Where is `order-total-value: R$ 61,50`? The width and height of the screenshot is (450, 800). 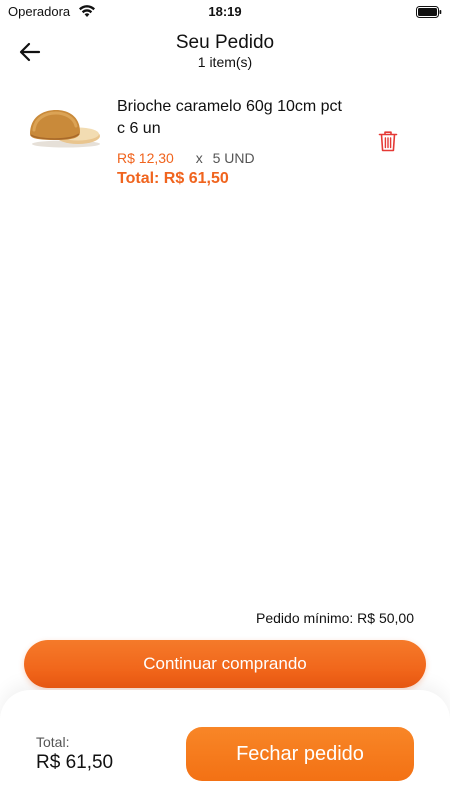 order-total-value: R$ 61,50 is located at coordinates (75, 762).